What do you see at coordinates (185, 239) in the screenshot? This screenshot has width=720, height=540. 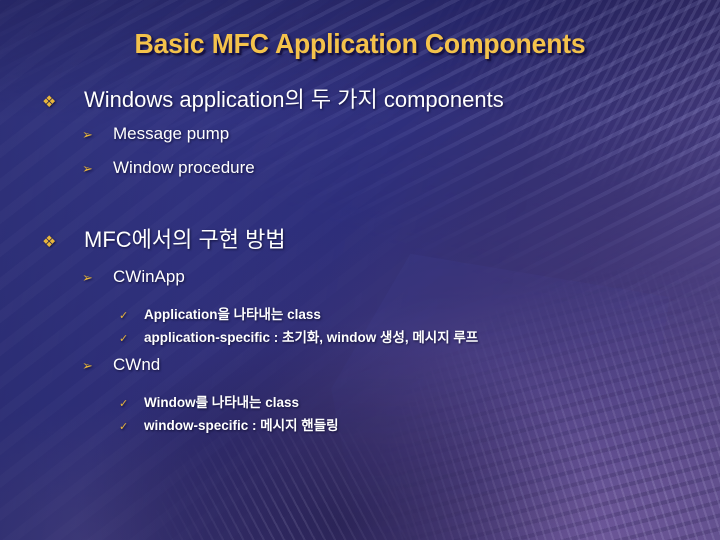 I see `outline-text: MFC에서의 구현 방법` at bounding box center [185, 239].